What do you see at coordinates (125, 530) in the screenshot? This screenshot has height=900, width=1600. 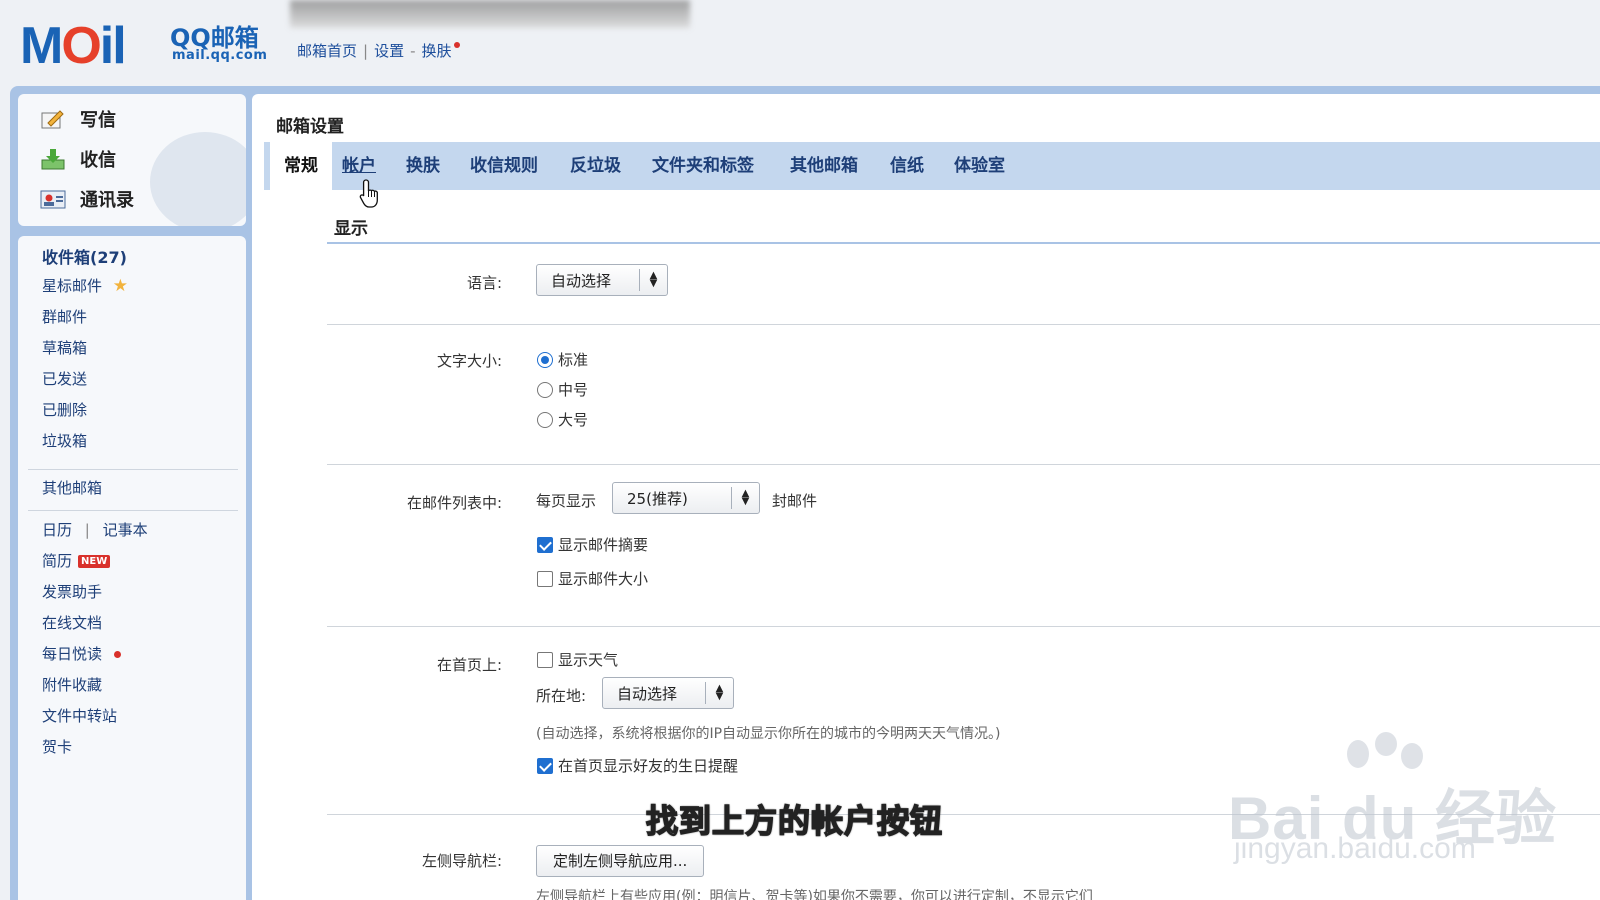 I see `sidebar-item-notepad: 记事本` at bounding box center [125, 530].